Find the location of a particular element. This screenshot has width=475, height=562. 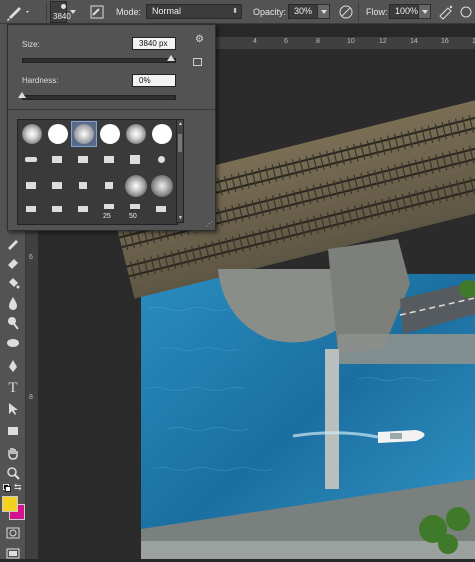

type-tool: T is located at coordinates (13, 388).